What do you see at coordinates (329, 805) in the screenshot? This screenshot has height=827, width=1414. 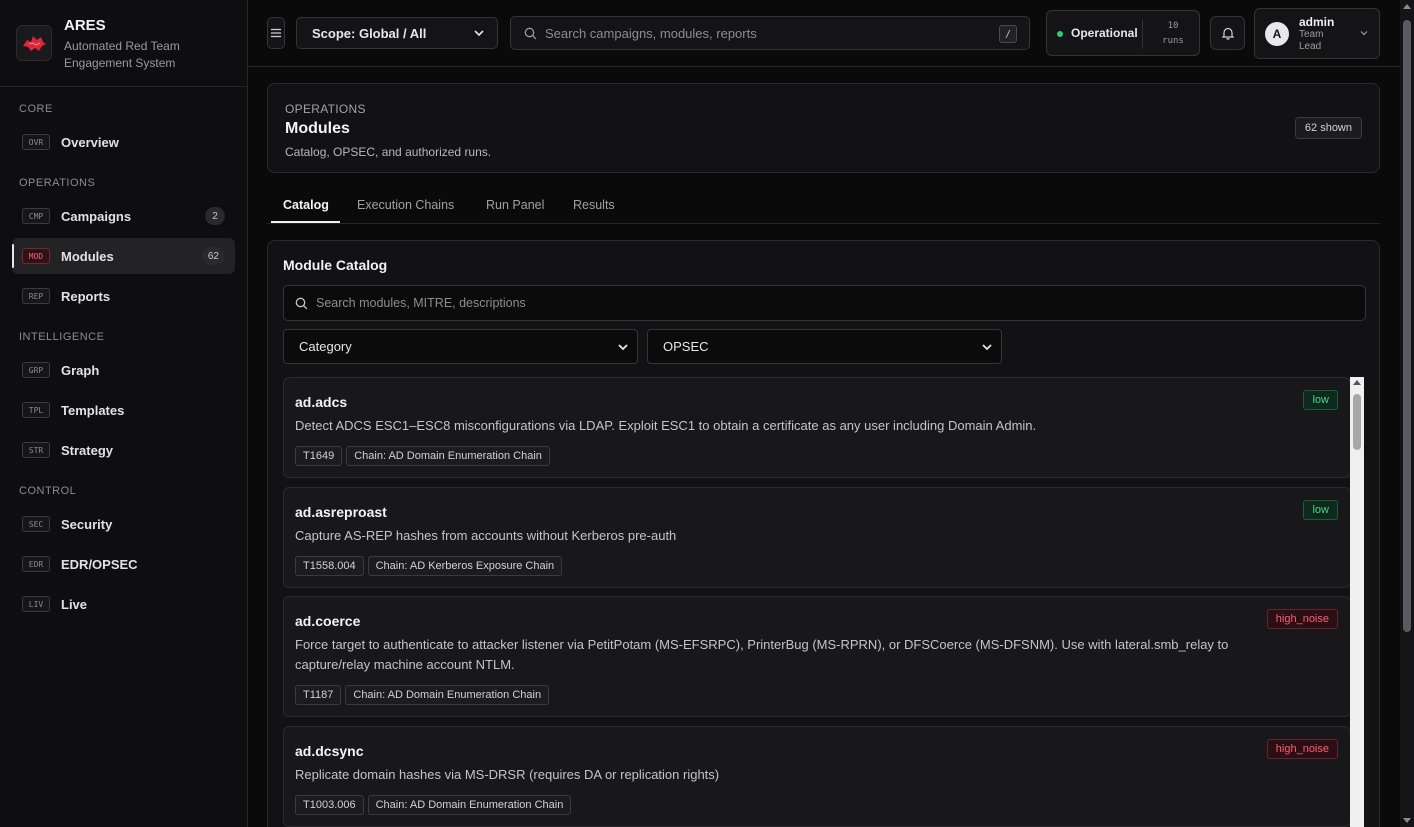 I see `mitre-tag: T1003.006` at bounding box center [329, 805].